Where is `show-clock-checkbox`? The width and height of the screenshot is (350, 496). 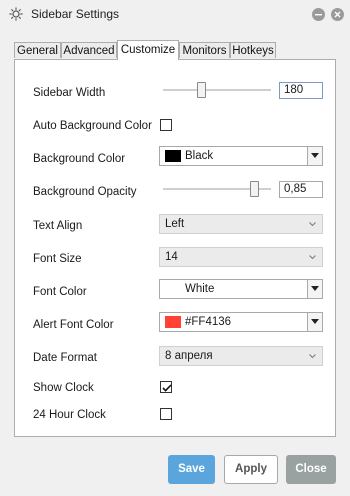
show-clock-checkbox is located at coordinates (166, 387).